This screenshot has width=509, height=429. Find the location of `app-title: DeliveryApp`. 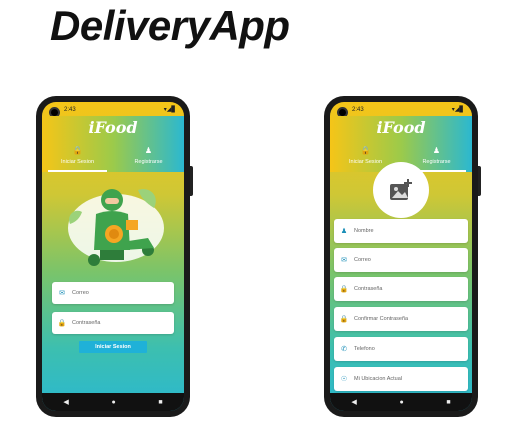

app-title: DeliveryApp is located at coordinates (170, 25).